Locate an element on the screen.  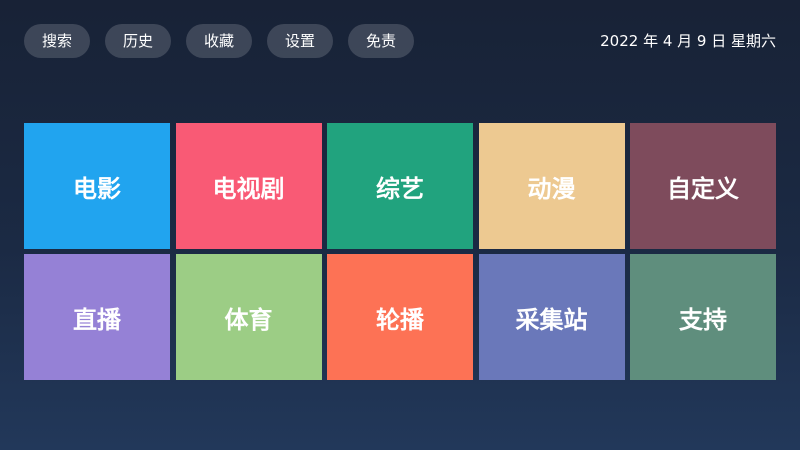
favorites-button: 收藏 is located at coordinates (219, 41).